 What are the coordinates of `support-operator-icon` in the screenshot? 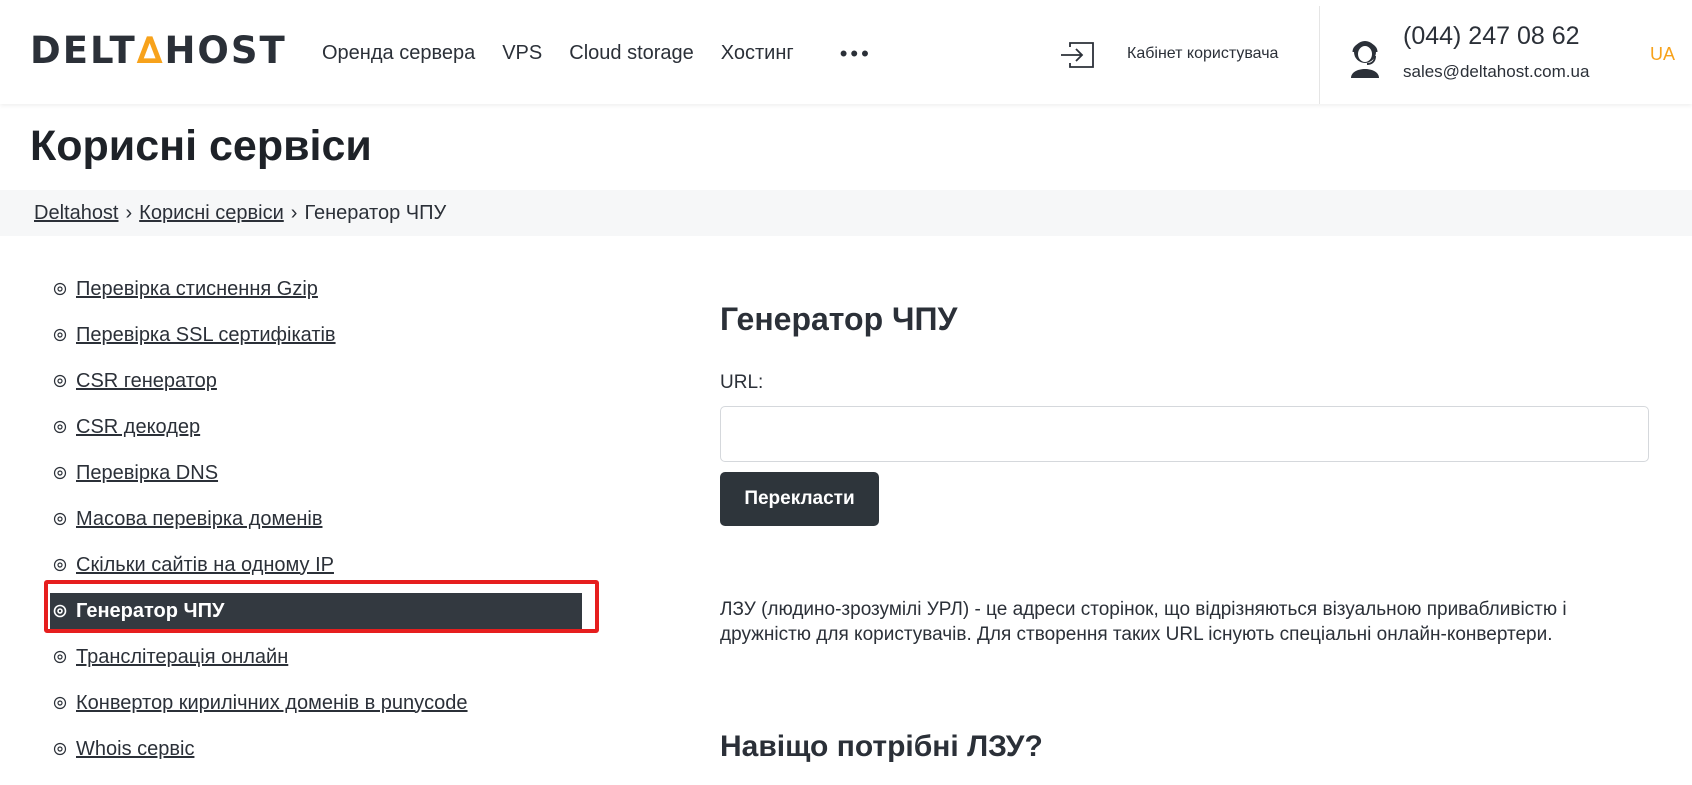 It's located at (1365, 59).